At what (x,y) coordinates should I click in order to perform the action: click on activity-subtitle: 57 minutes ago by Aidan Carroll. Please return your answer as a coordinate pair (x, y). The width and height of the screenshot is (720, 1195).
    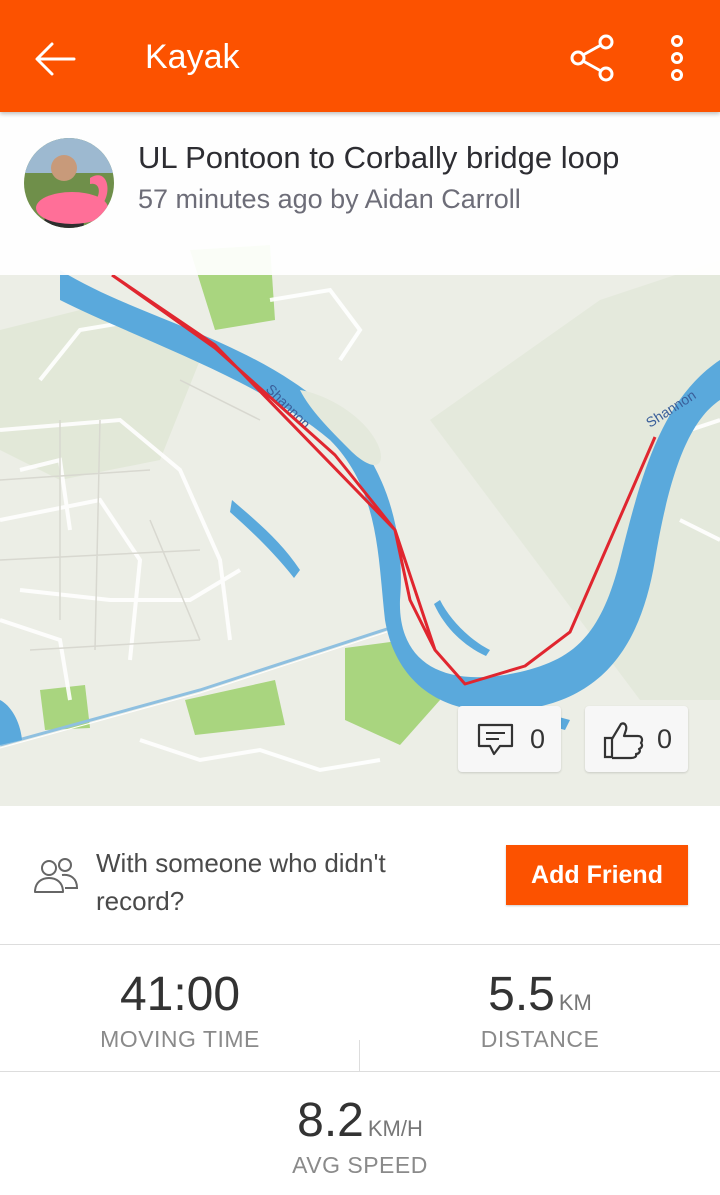
    Looking at the image, I should click on (329, 199).